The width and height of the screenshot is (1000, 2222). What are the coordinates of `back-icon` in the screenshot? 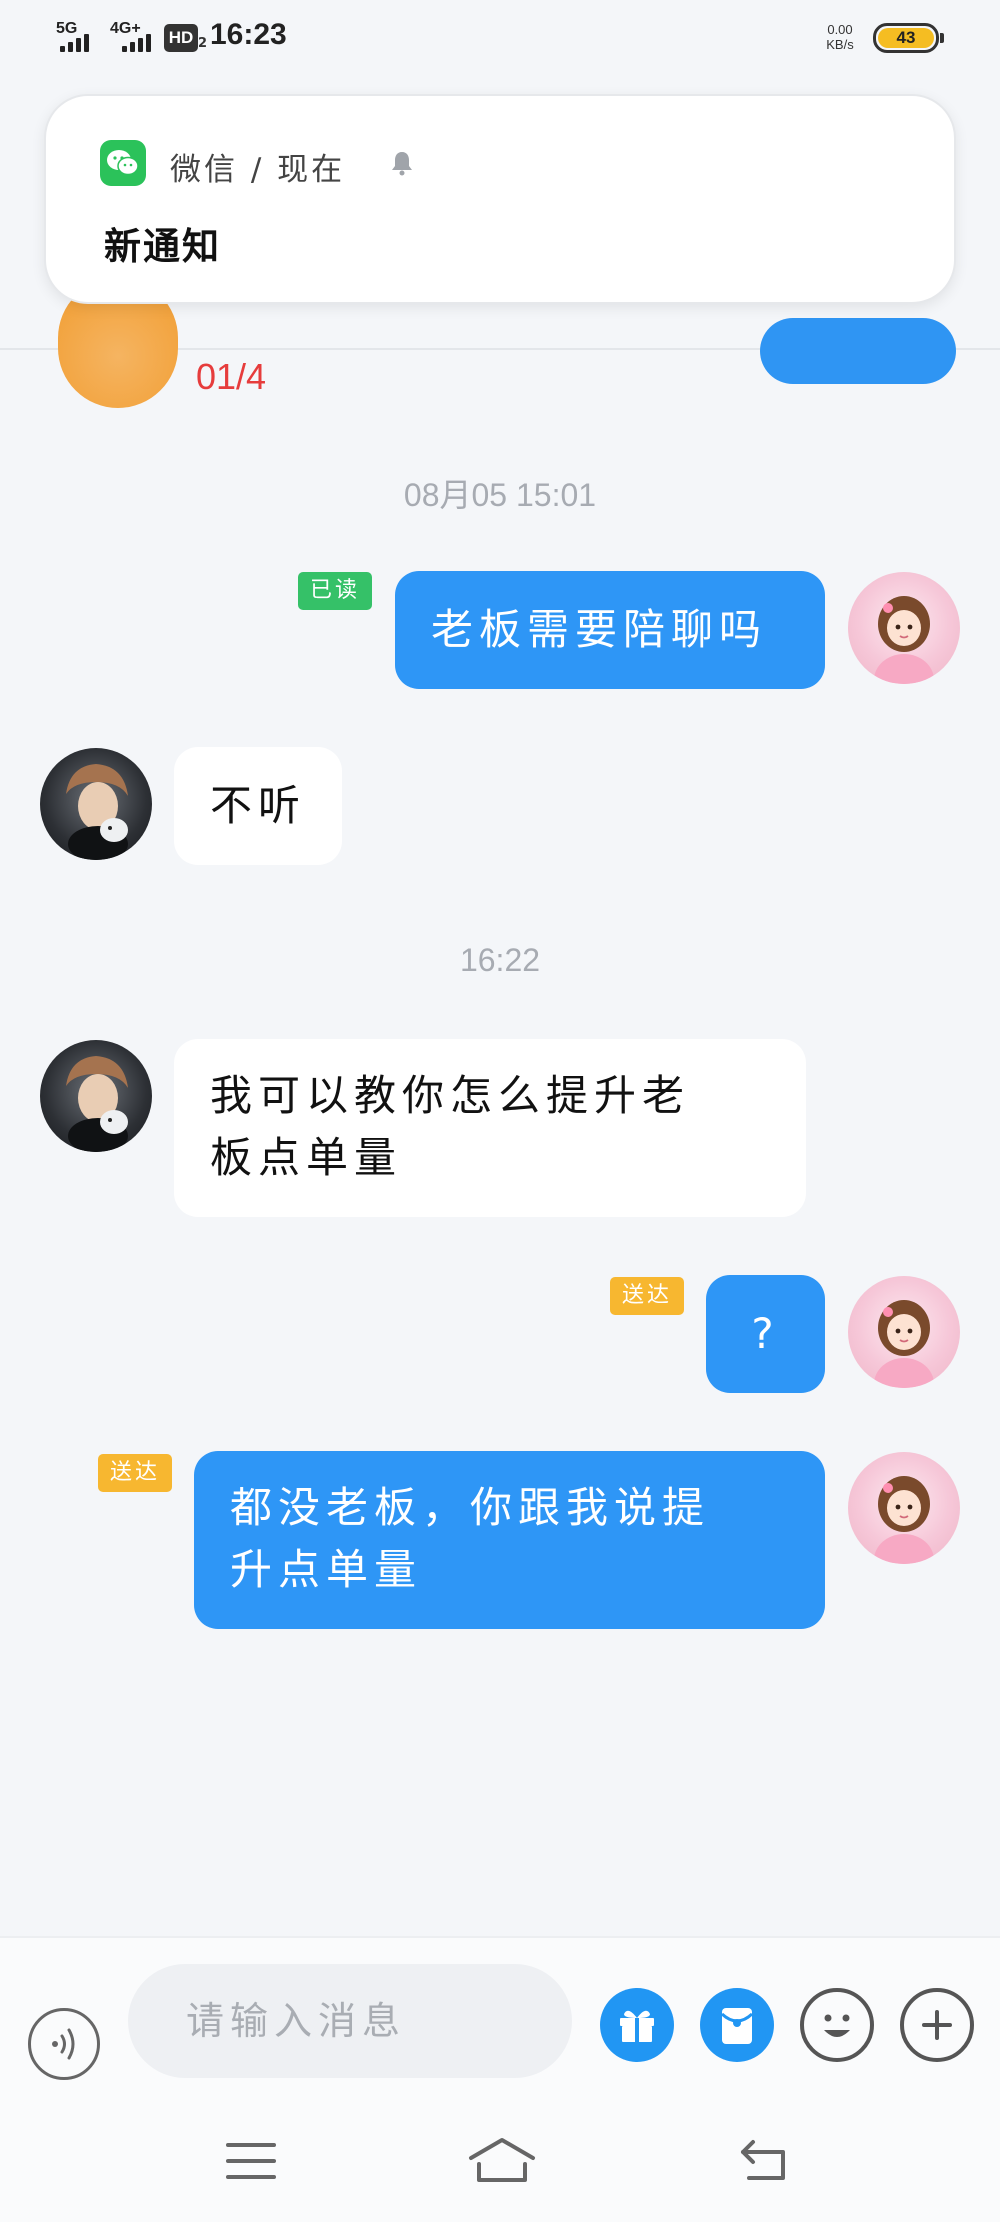 It's located at (765, 2161).